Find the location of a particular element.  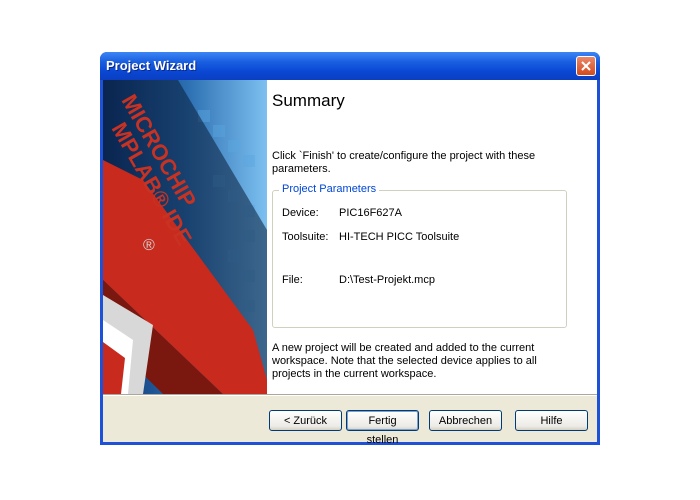

footer-separator is located at coordinates (350, 395).